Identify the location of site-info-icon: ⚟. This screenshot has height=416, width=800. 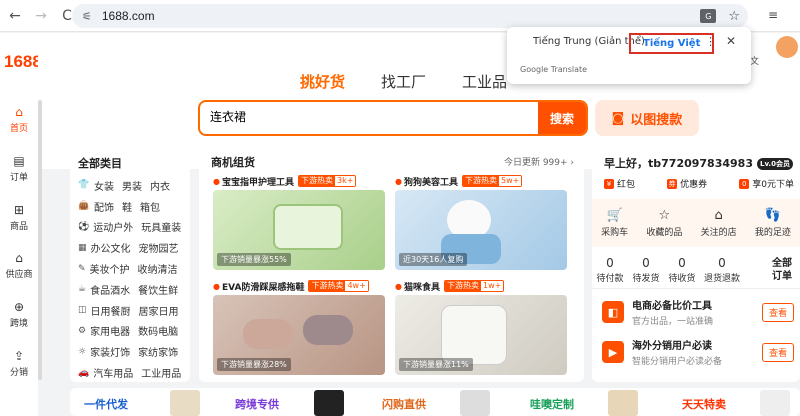
(87, 16).